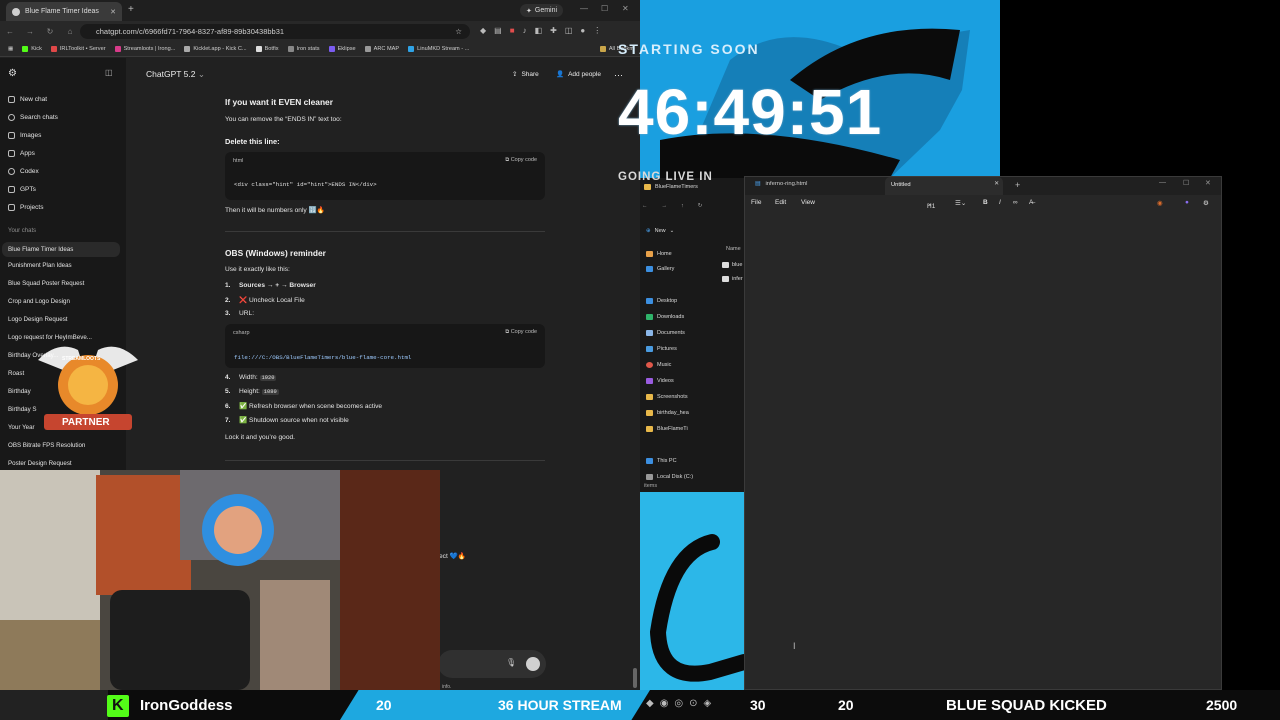  What do you see at coordinates (525, 74) in the screenshot?
I see `share-button: ⇪ Share` at bounding box center [525, 74].